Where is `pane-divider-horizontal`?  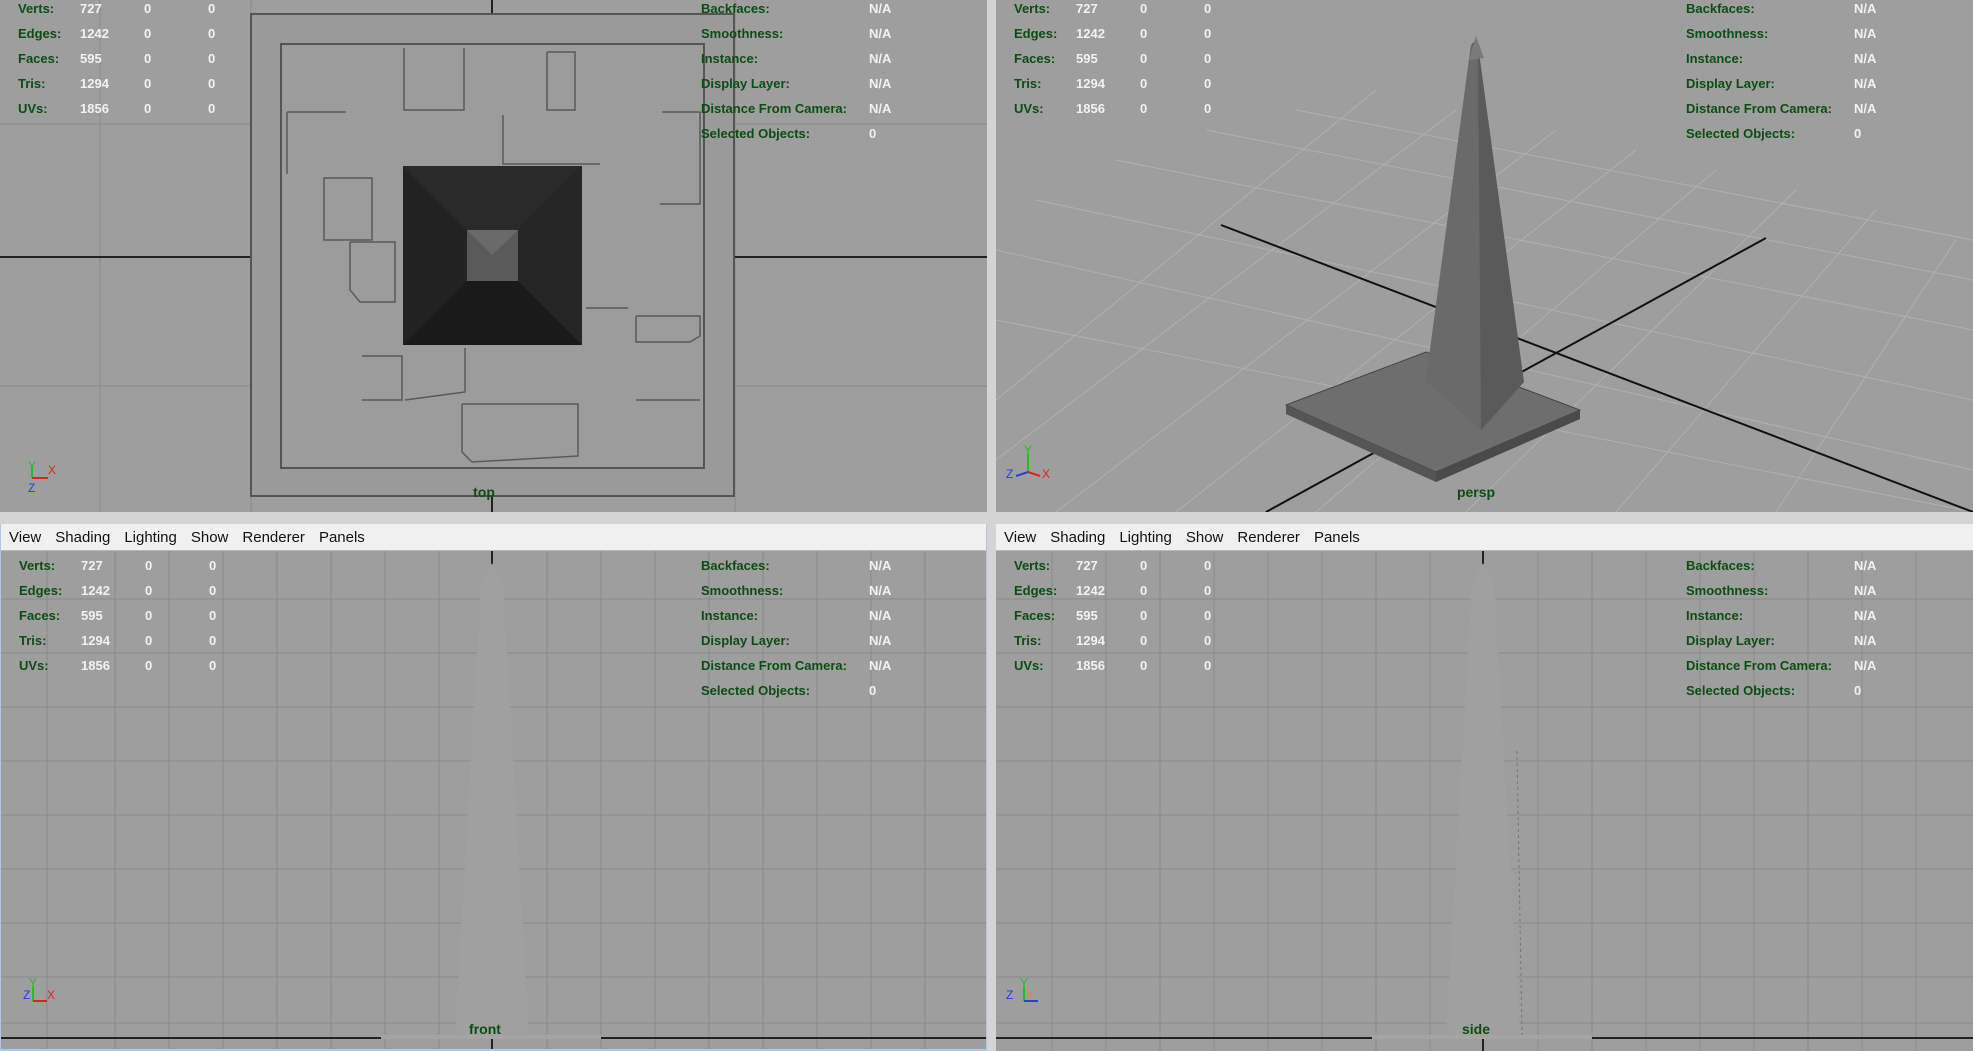 pane-divider-horizontal is located at coordinates (986, 518).